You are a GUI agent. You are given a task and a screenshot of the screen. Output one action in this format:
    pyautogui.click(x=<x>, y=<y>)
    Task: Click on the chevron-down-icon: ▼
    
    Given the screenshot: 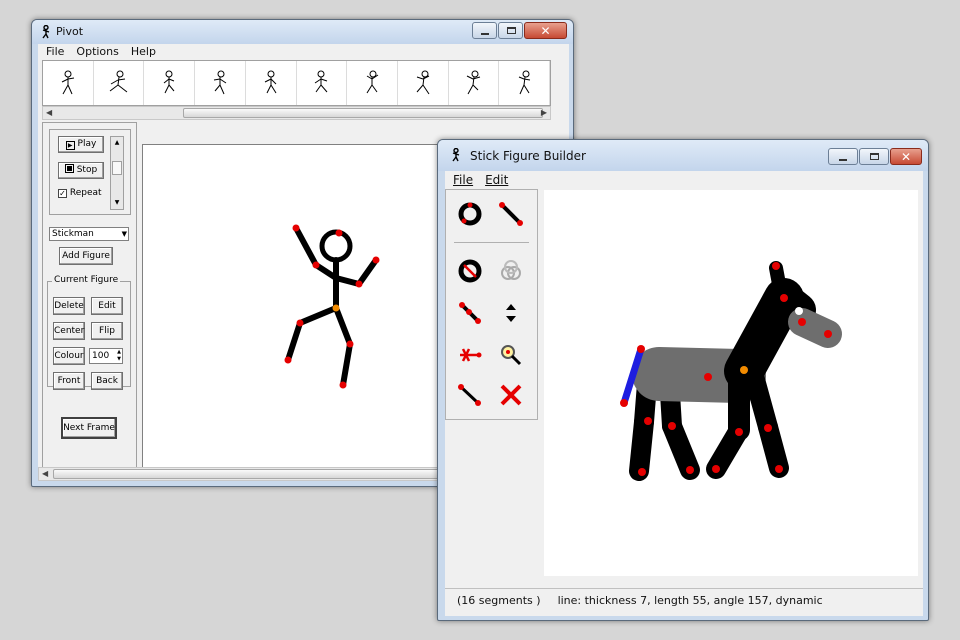 What is the action you would take?
    pyautogui.click(x=124, y=234)
    